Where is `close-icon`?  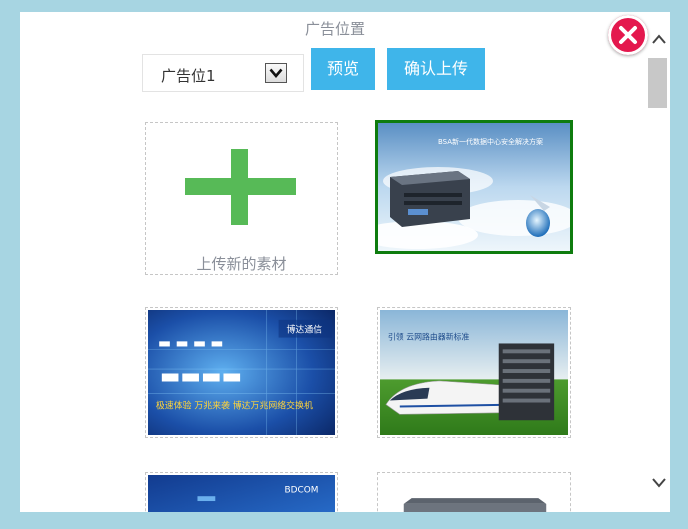
close-icon is located at coordinates (628, 35).